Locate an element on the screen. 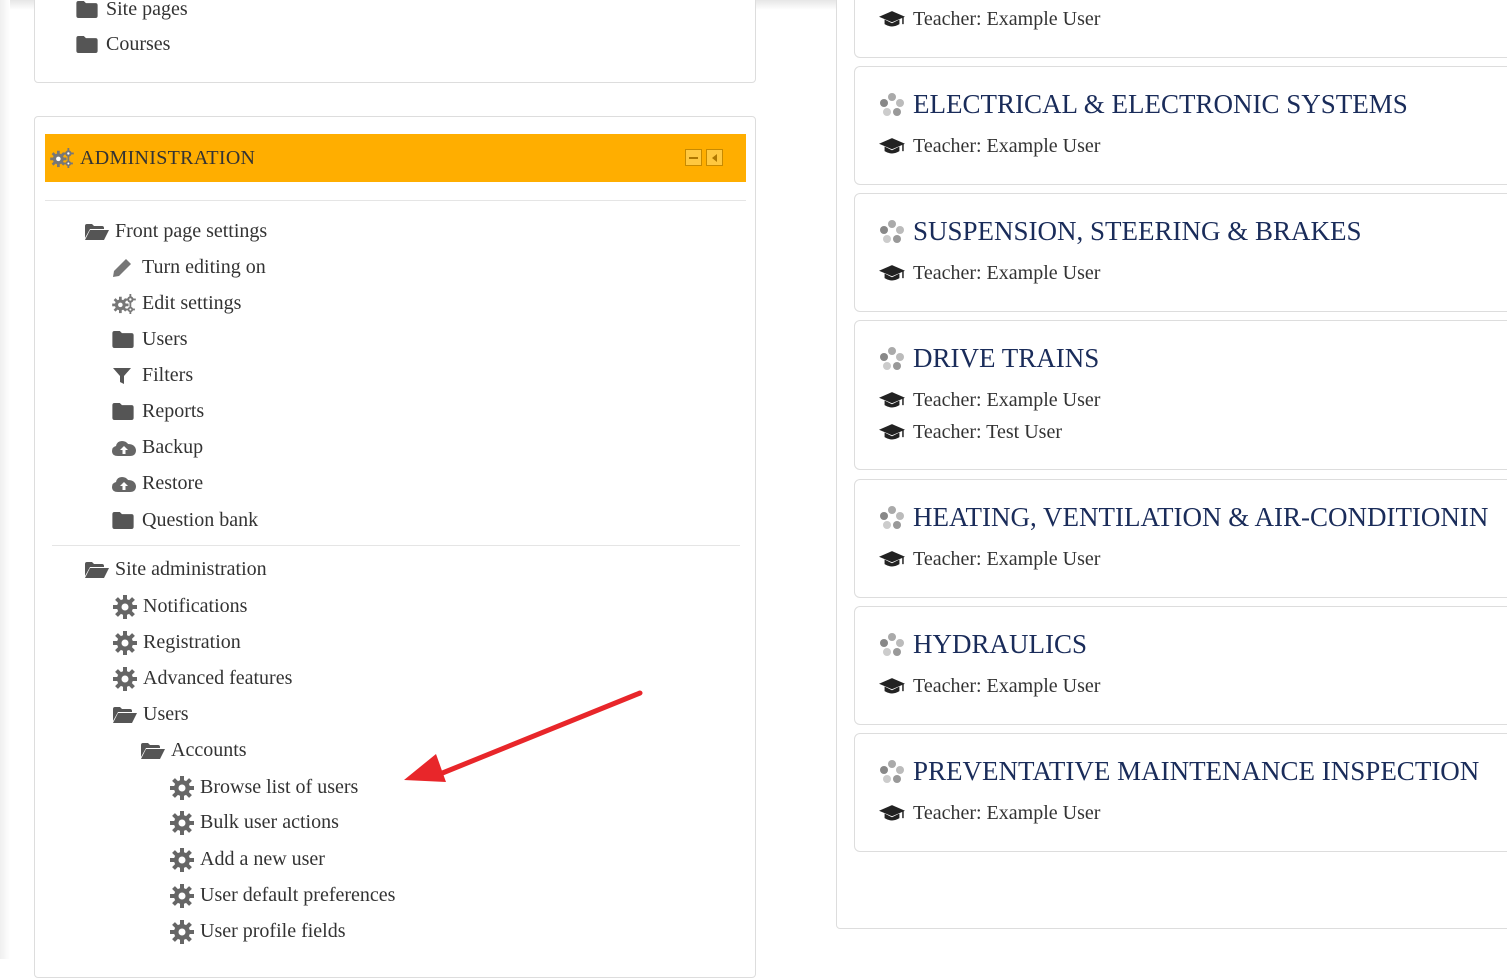  accounts-node: Accounts is located at coordinates (194, 750).